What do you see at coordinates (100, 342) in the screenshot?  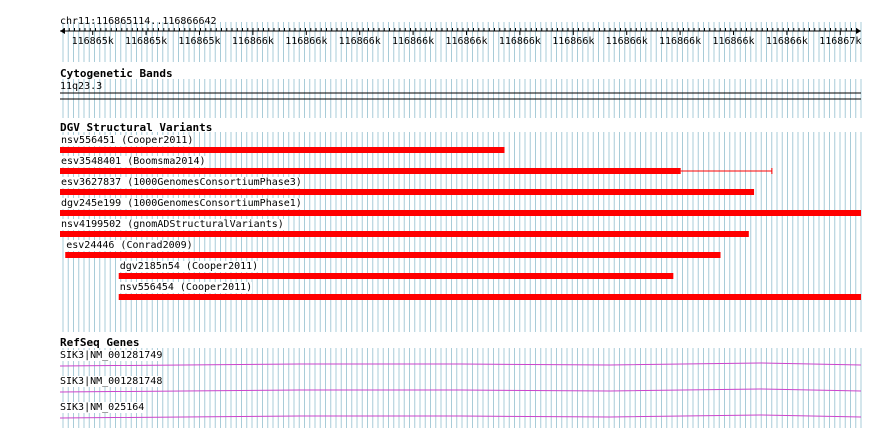 I see `track-title-refseq: RefSeq Genes` at bounding box center [100, 342].